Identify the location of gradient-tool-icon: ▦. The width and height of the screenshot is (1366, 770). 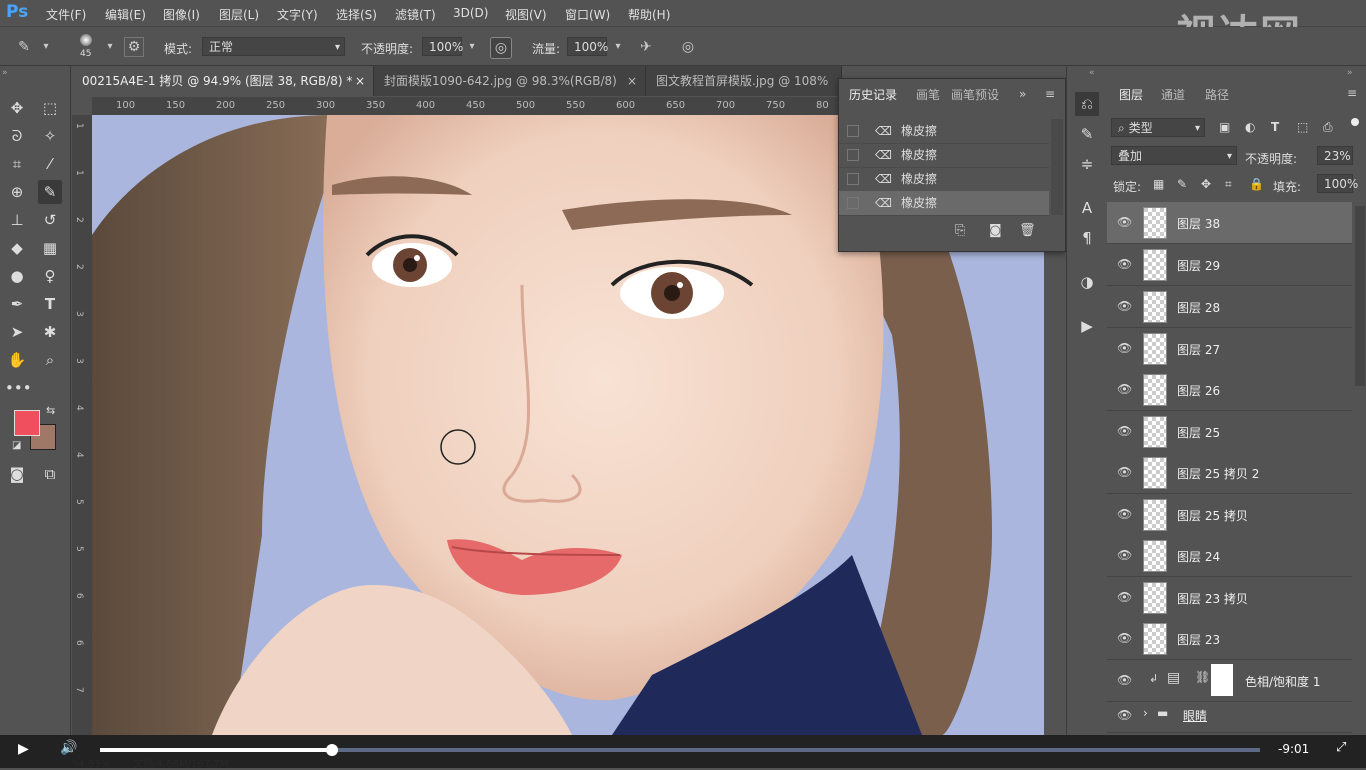
(50, 248).